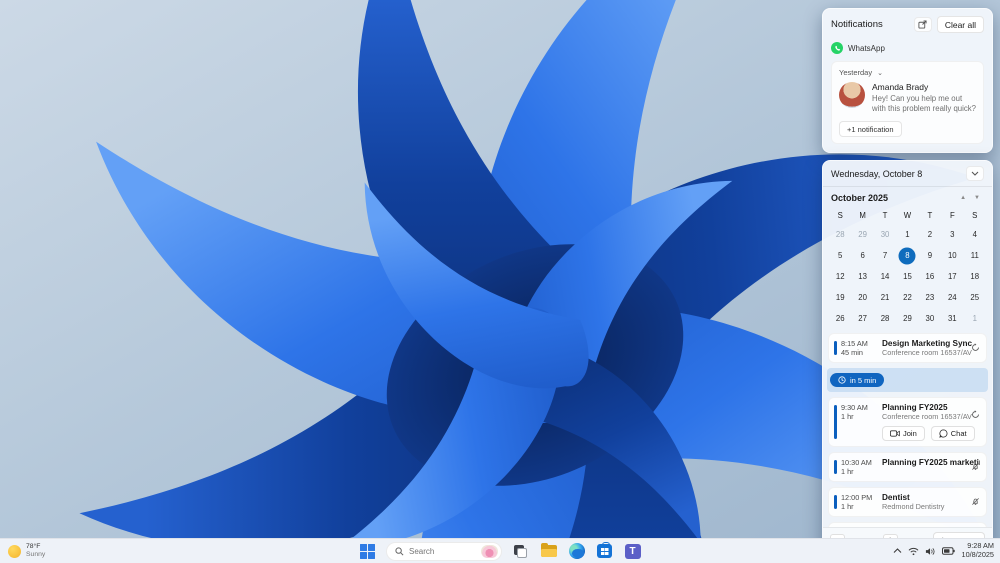 The width and height of the screenshot is (1000, 563). I want to click on edge-browser-button, so click(576, 551).